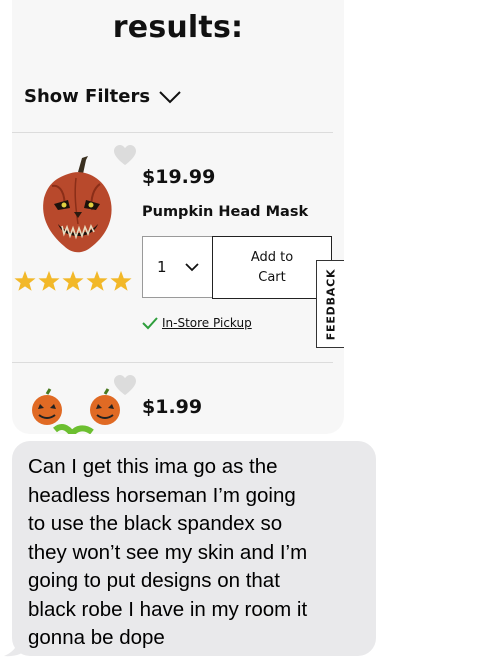  I want to click on pumpkin-head-mask-image, so click(77, 204).